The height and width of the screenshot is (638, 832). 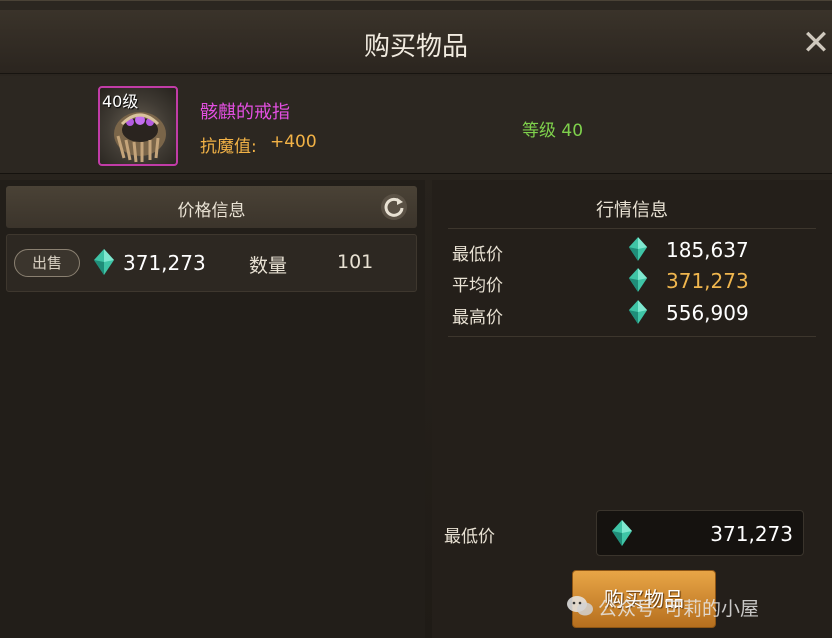 I want to click on market-avg-label: 平均价, so click(x=477, y=286).